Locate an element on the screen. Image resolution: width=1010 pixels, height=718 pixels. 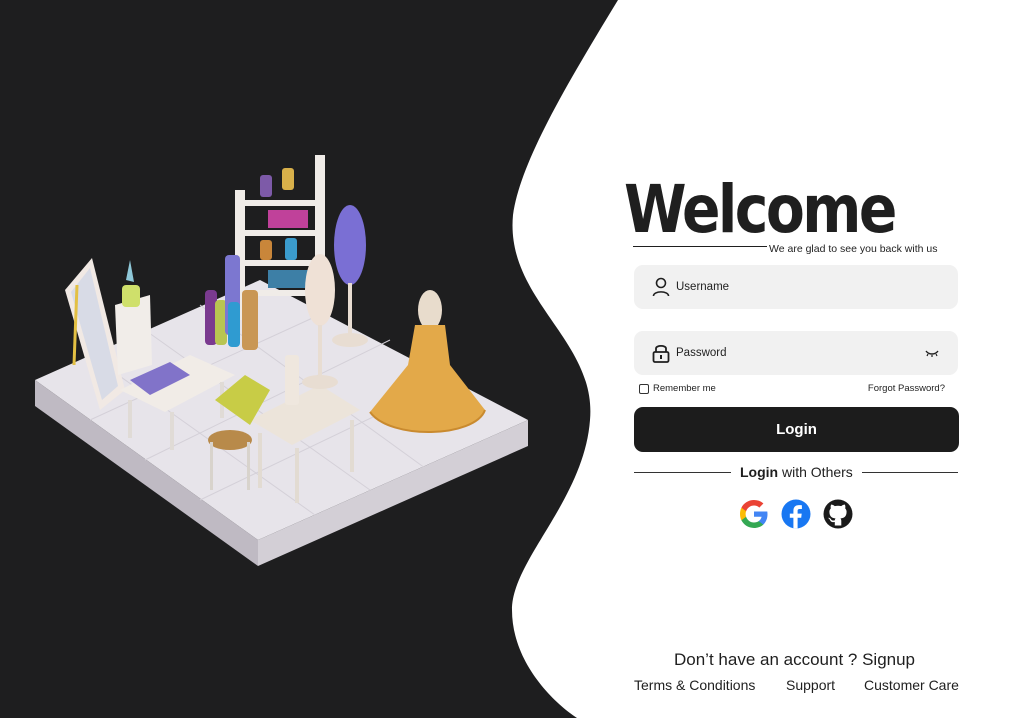
login-button: Login is located at coordinates (796, 429).